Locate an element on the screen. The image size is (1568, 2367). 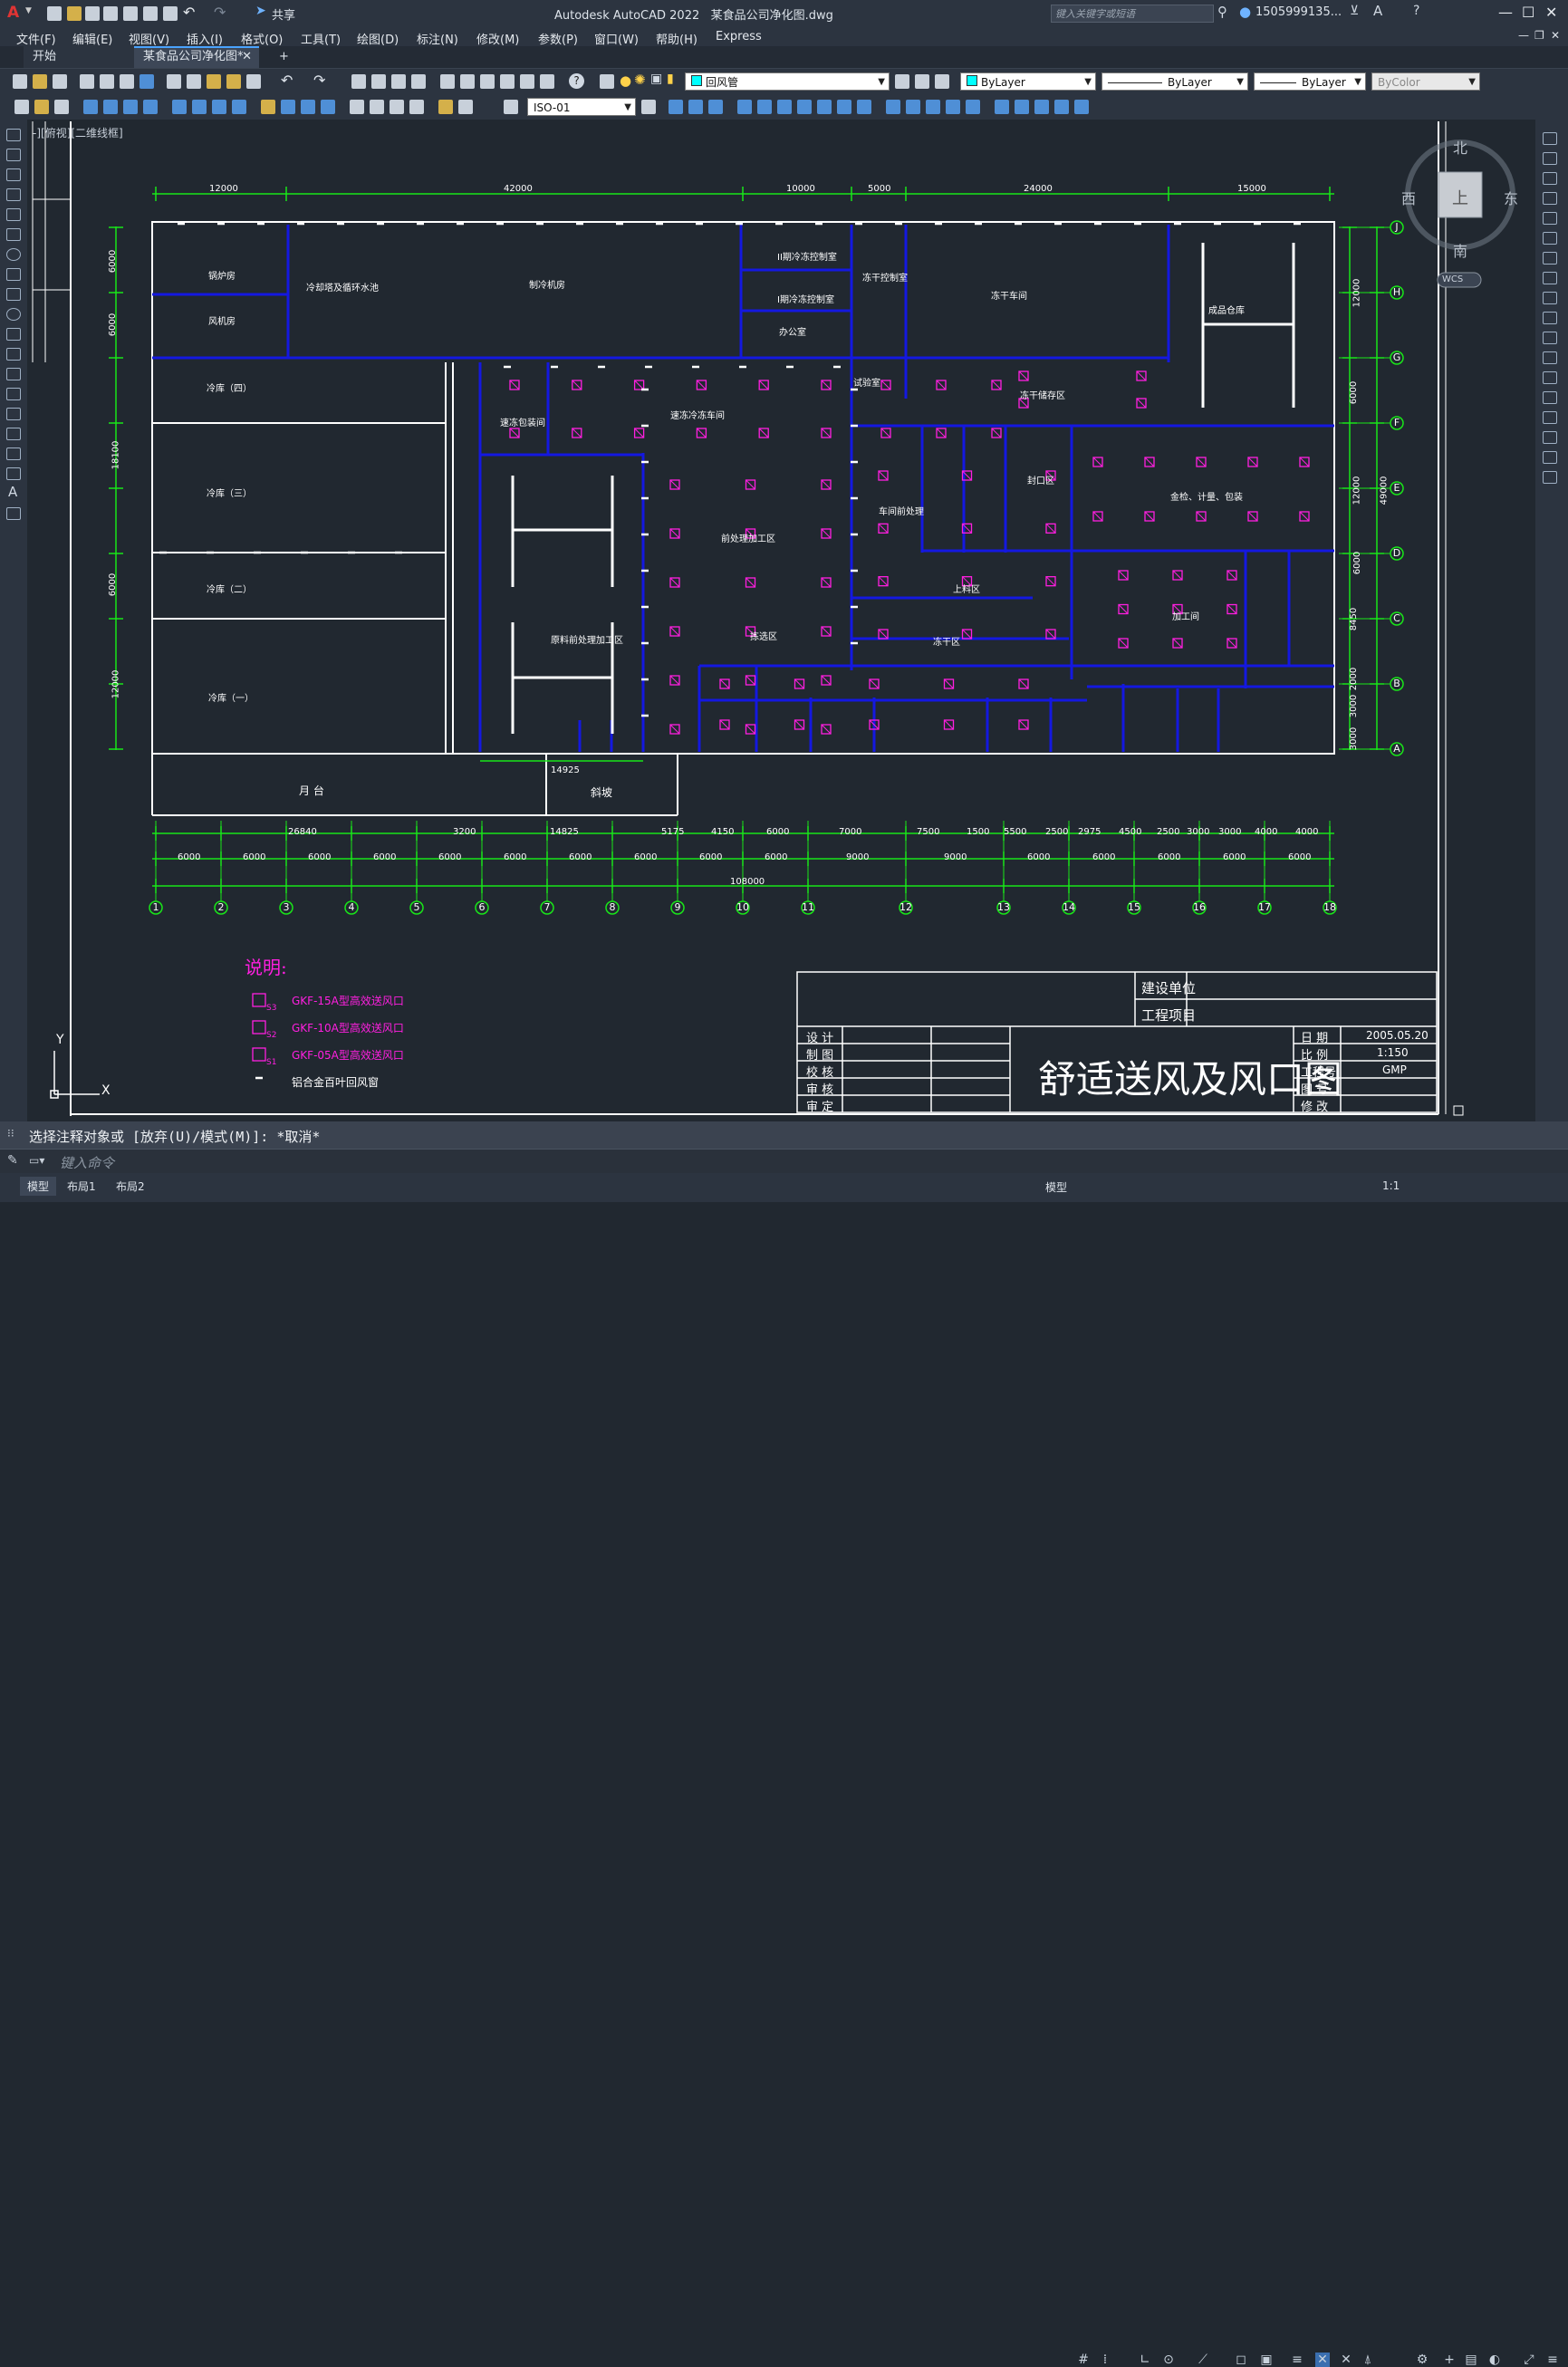
fullscreen-icon: ⤢ is located at coordinates (1529, 2360).